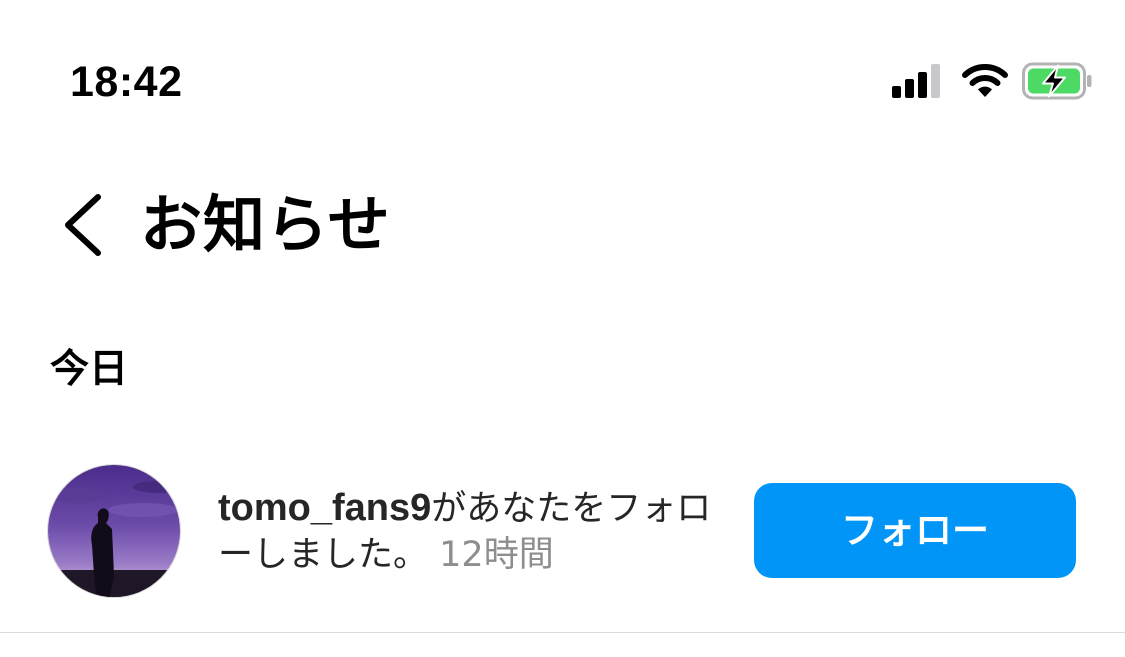 The height and width of the screenshot is (657, 1125). What do you see at coordinates (324, 508) in the screenshot?
I see `notification-username: tomo_fans9` at bounding box center [324, 508].